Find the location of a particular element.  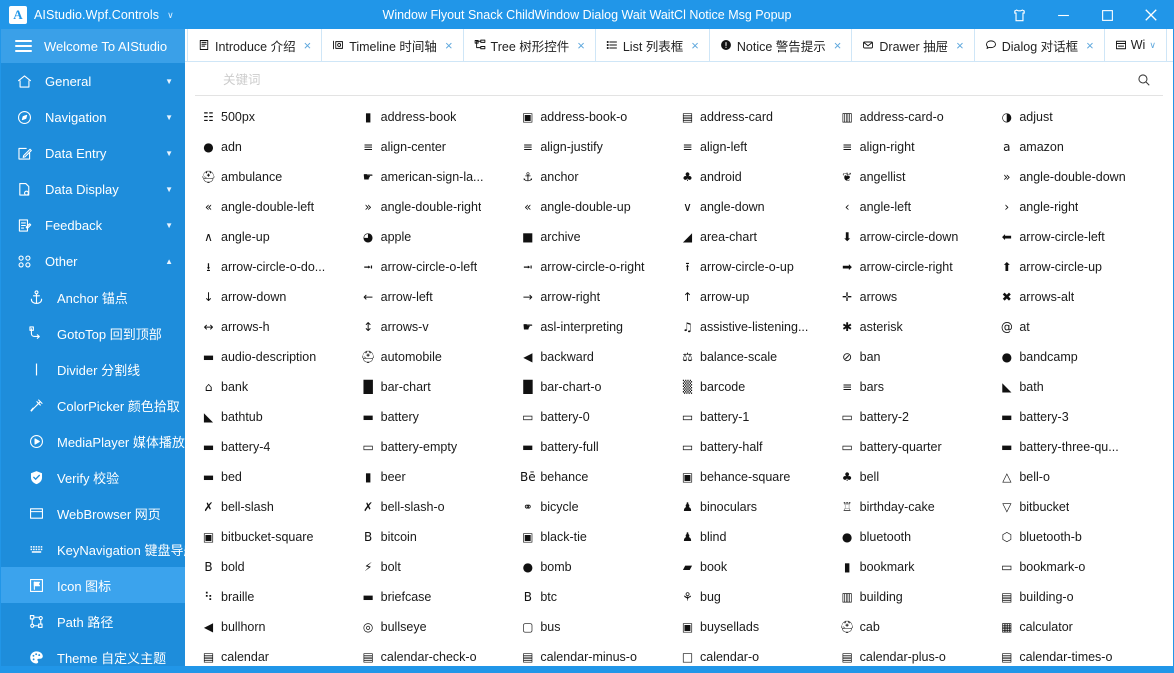

sidebar-header: Welcome To AIStudio is located at coordinates (93, 46).